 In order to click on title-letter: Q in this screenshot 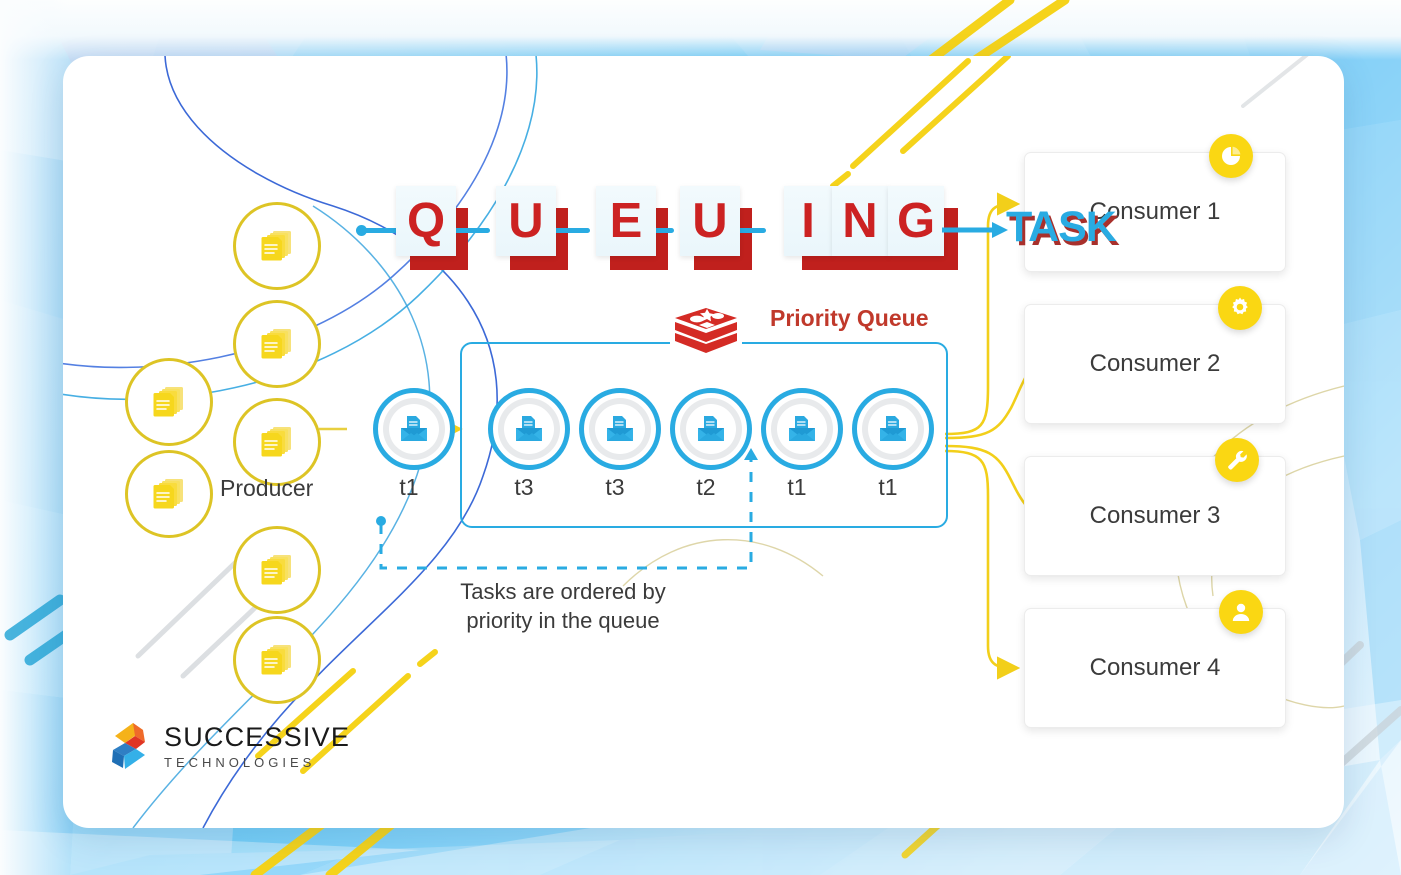, I will do `click(426, 221)`.